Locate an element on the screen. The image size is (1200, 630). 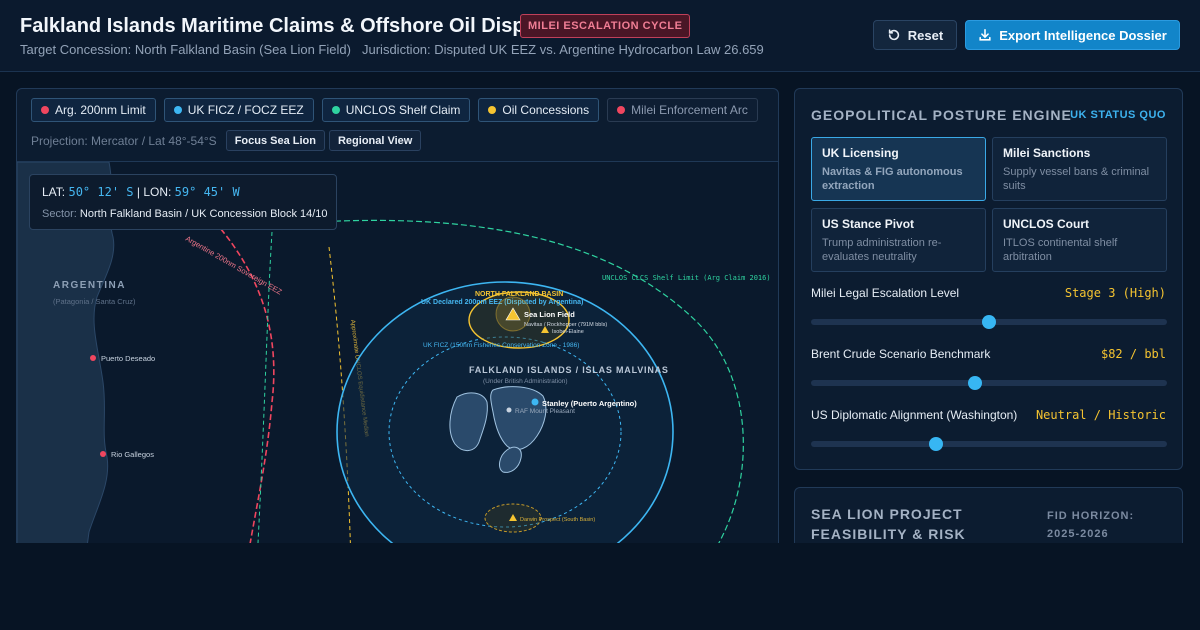
lat-label: LAT: is located at coordinates (54, 192).